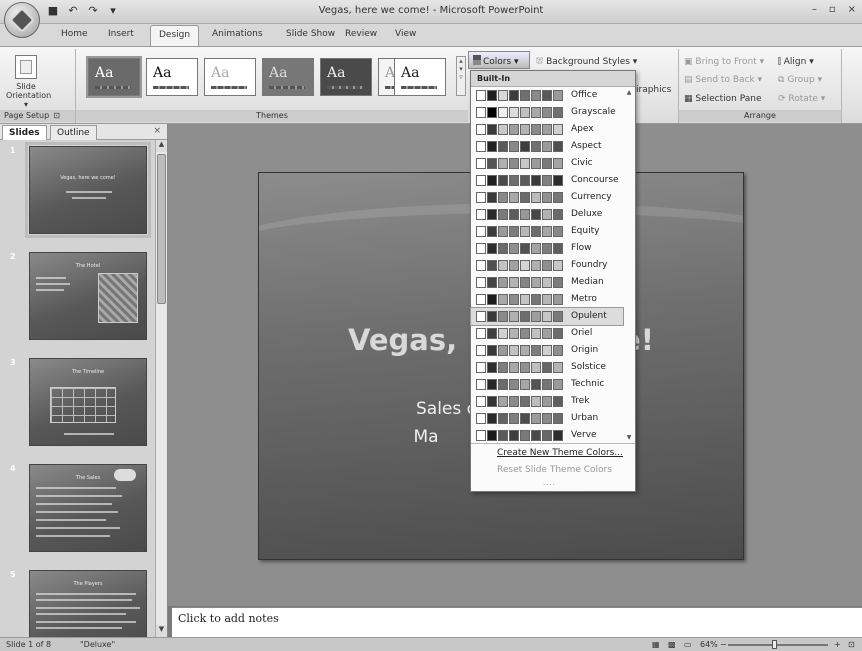 The image size is (862, 651). I want to click on theme-thumb-1: Aa, so click(114, 77).